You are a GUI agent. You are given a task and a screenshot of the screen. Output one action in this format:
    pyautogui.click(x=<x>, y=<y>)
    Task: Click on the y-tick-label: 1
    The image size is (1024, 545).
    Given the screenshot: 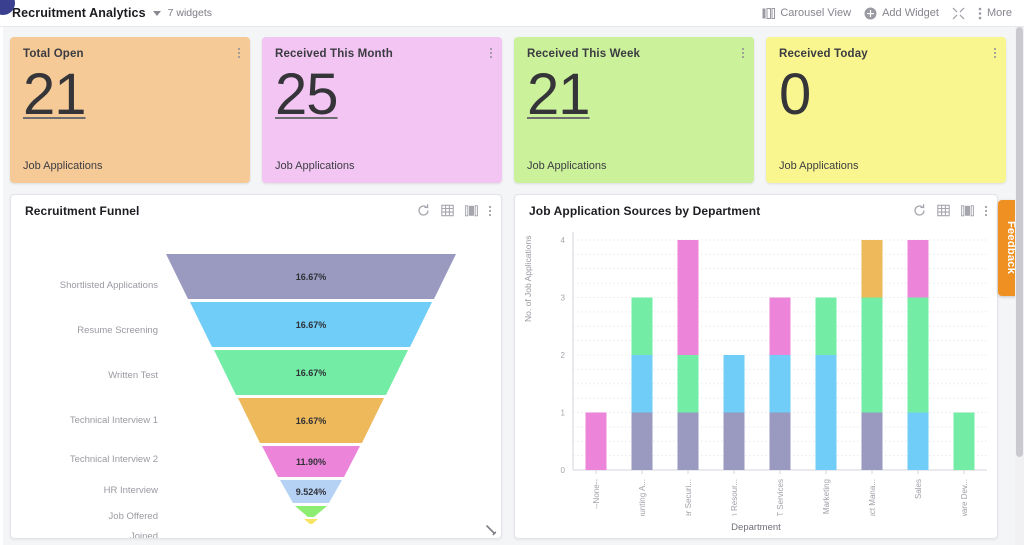 What is the action you would take?
    pyautogui.click(x=563, y=413)
    